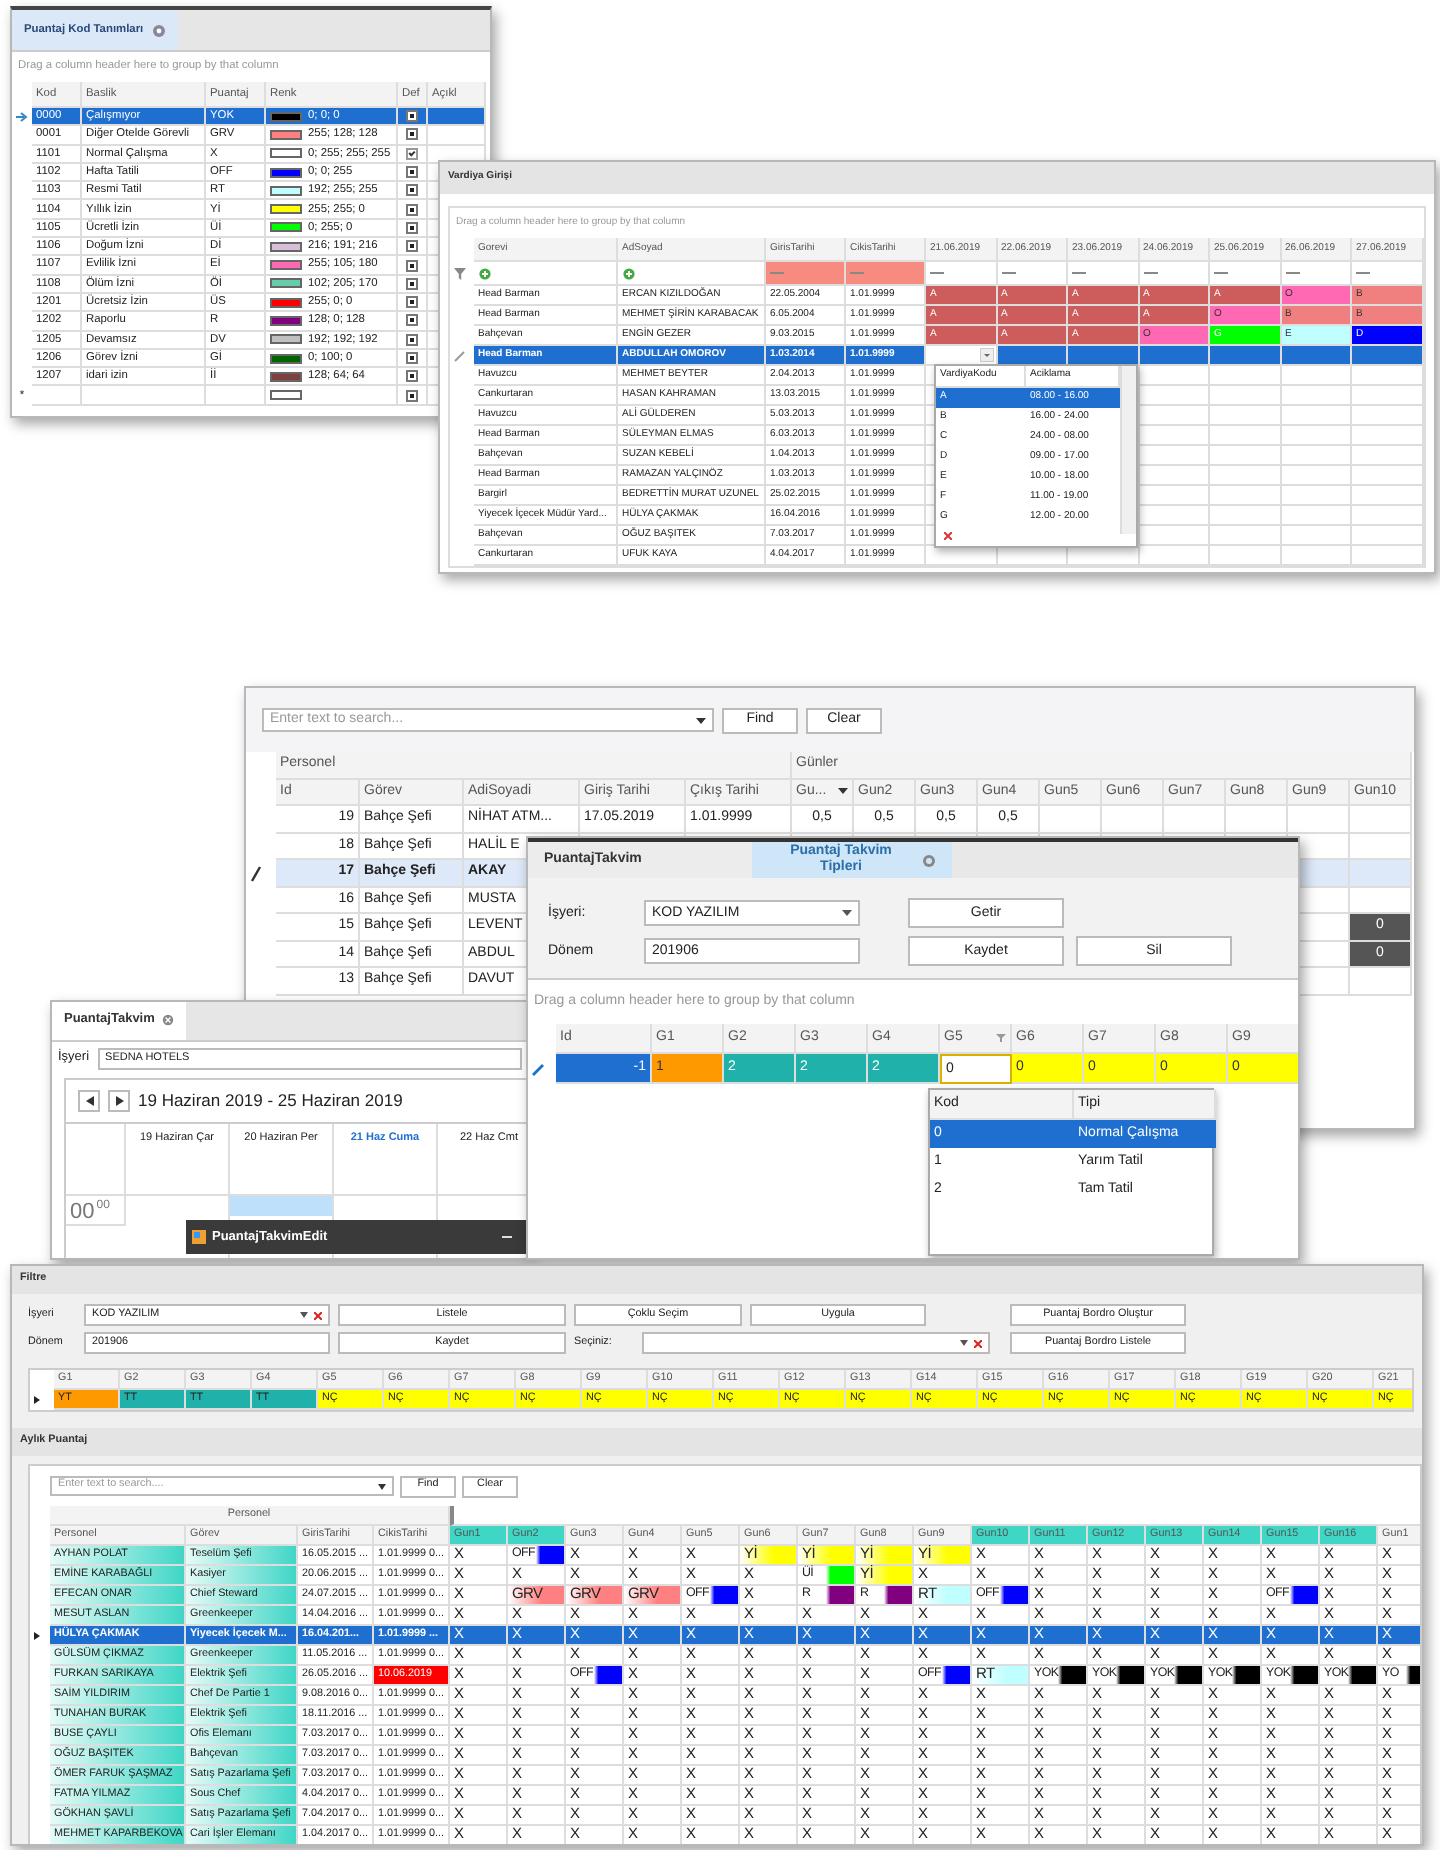 This screenshot has width=1440, height=1850. I want to click on previous-button, so click(89, 1101).